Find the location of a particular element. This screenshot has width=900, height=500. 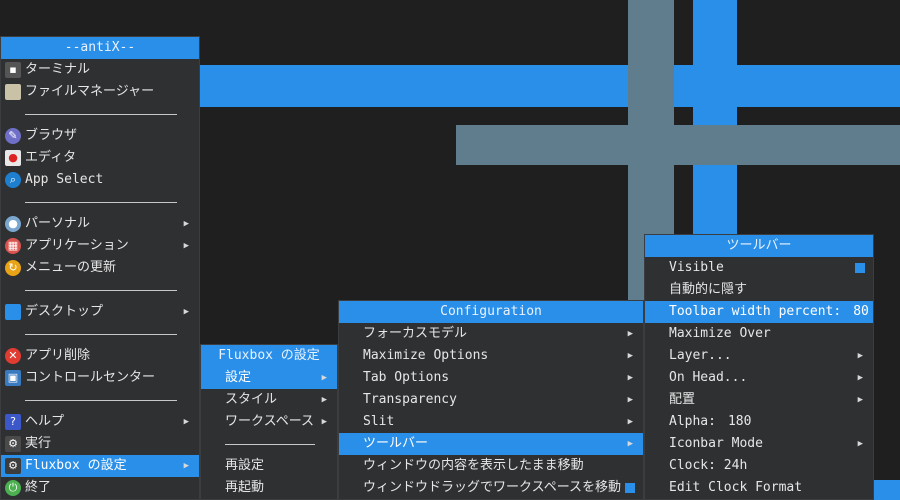

menu-item-label: コントロールセンター is located at coordinates (90, 377).